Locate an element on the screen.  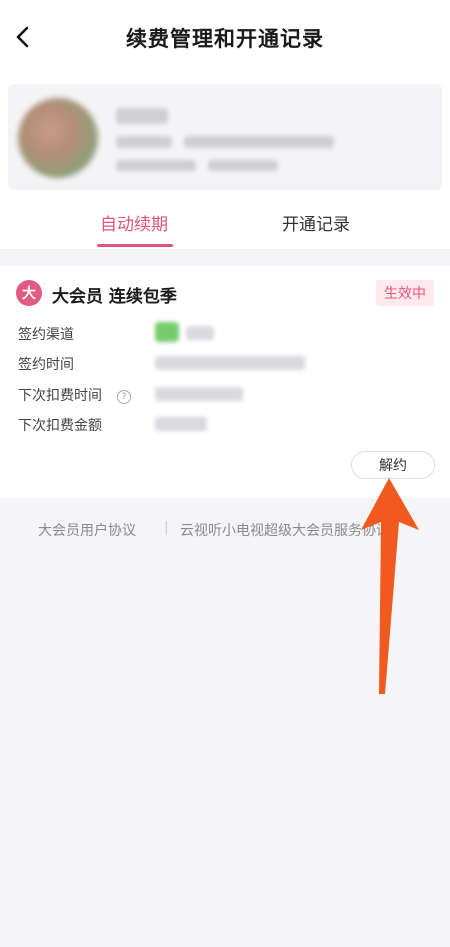
profile-card is located at coordinates (225, 137).